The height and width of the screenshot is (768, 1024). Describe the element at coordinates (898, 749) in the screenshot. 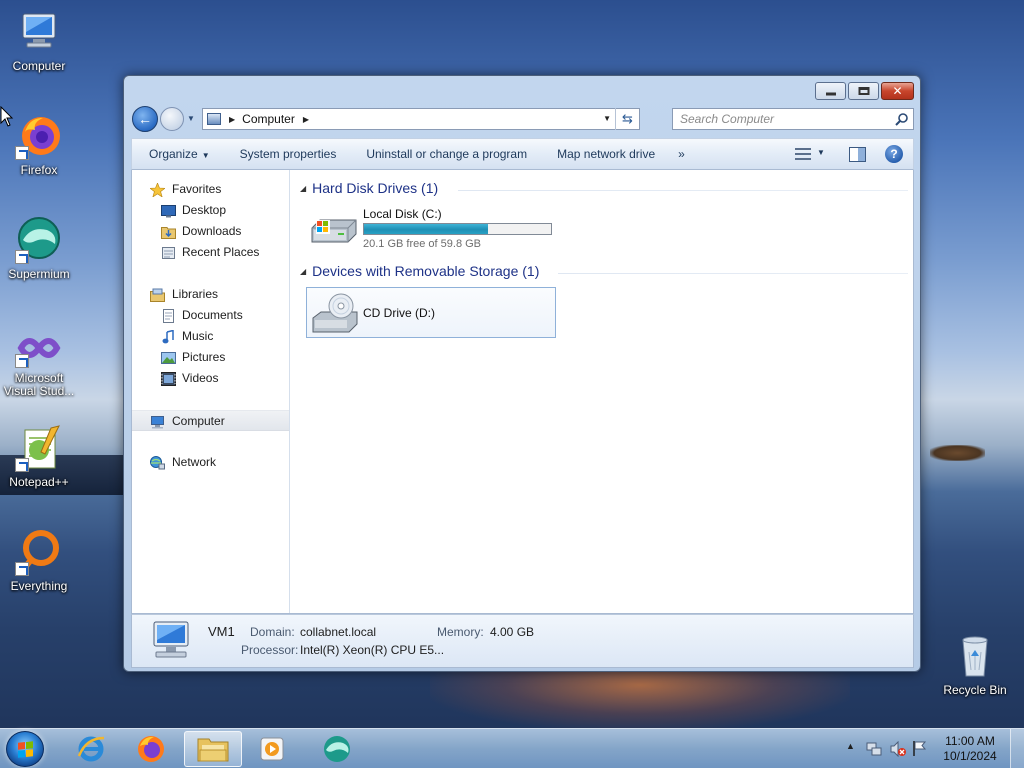

I see `volume-muted-icon` at that location.